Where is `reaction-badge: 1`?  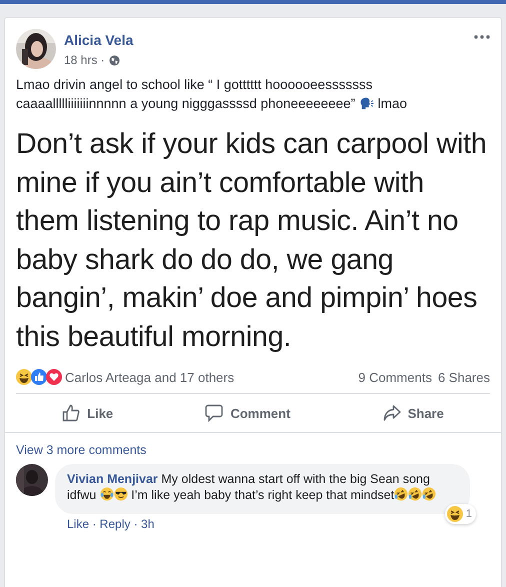
reaction-badge: 1 is located at coordinates (460, 514).